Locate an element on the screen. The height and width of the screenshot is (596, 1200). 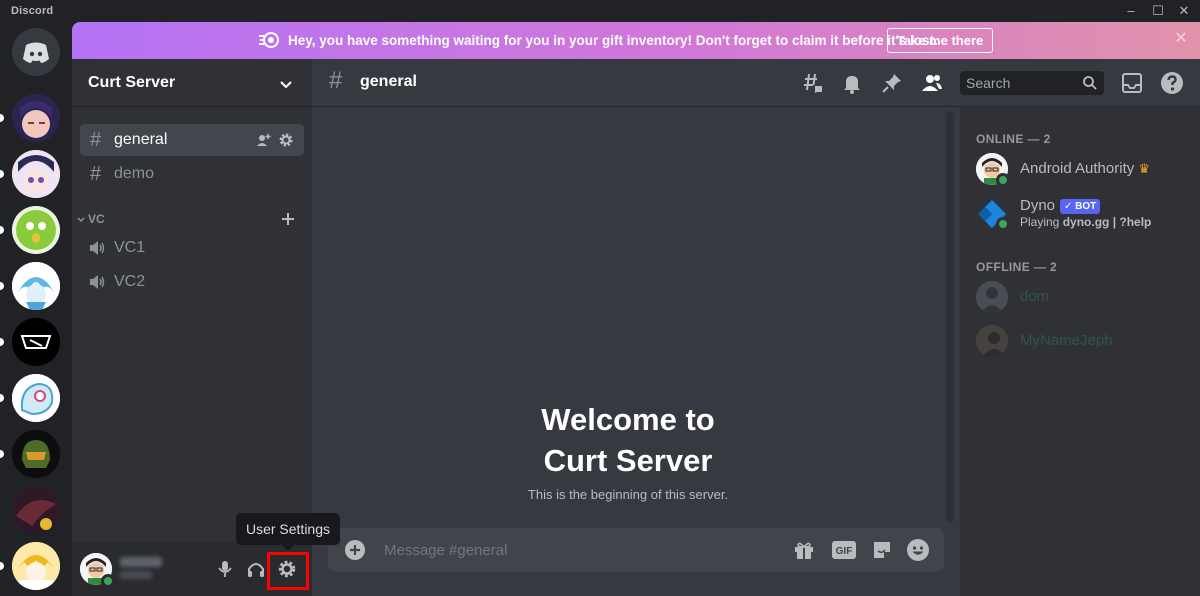
channel-label: VC2 is located at coordinates (130, 281).